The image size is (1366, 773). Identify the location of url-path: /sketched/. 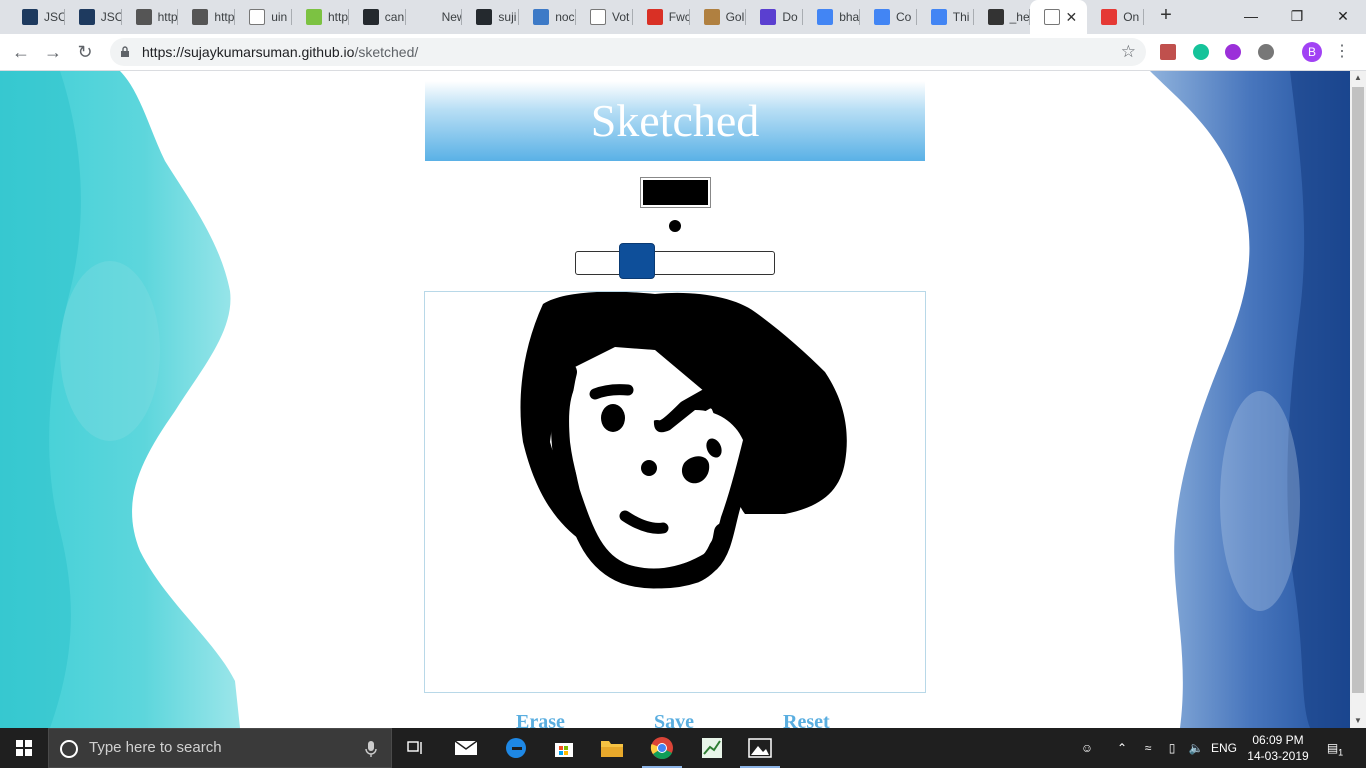
(386, 52).